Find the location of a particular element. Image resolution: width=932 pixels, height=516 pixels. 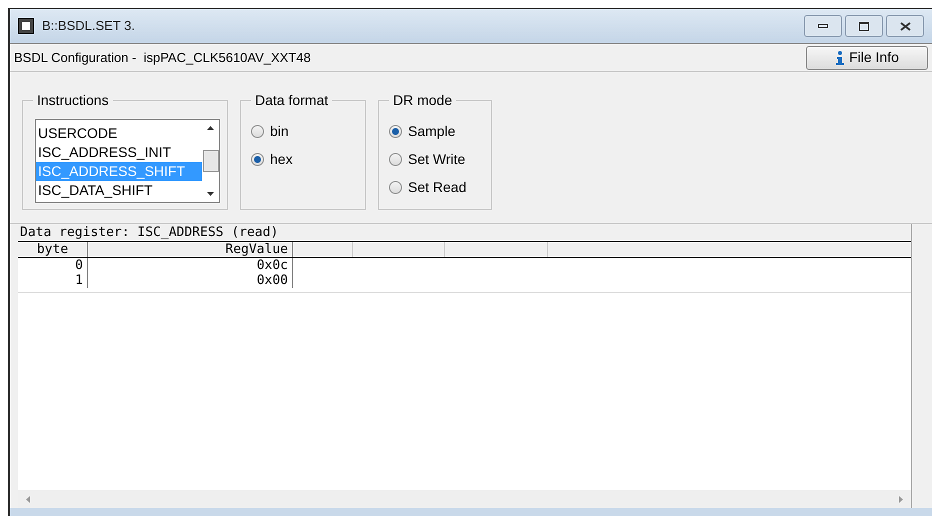

minimize-button is located at coordinates (823, 26).